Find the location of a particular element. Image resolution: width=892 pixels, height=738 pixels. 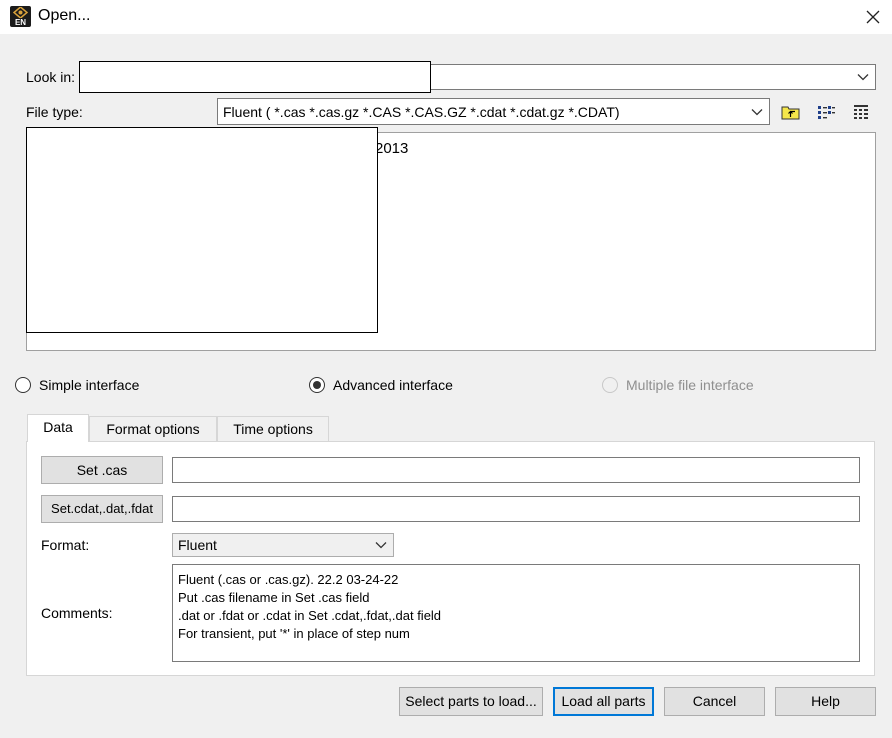

radio-button is located at coordinates (23, 385).